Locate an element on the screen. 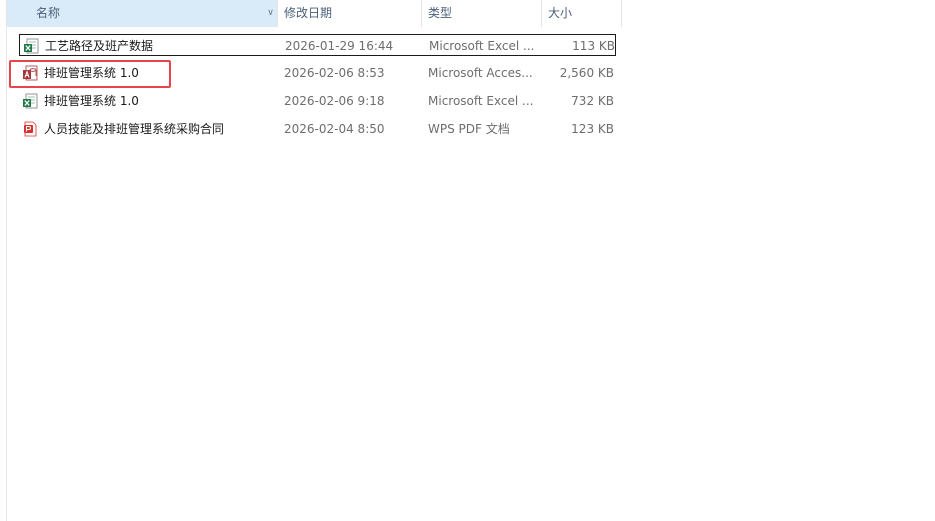  file-size: 2,560 KB is located at coordinates (586, 73).